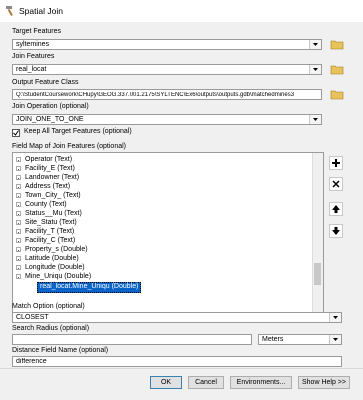  I want to click on field-map-label: Field Map of Join Features (optional), so click(69, 146).